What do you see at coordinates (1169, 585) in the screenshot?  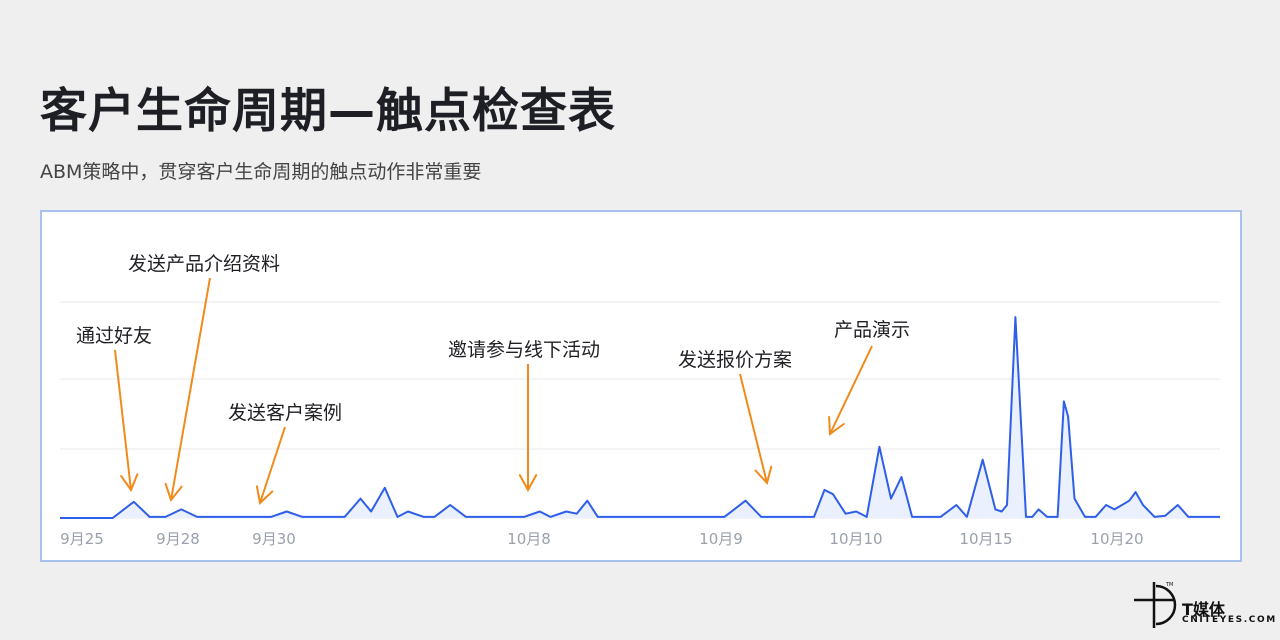 I see `svg-text: TM` at bounding box center [1169, 585].